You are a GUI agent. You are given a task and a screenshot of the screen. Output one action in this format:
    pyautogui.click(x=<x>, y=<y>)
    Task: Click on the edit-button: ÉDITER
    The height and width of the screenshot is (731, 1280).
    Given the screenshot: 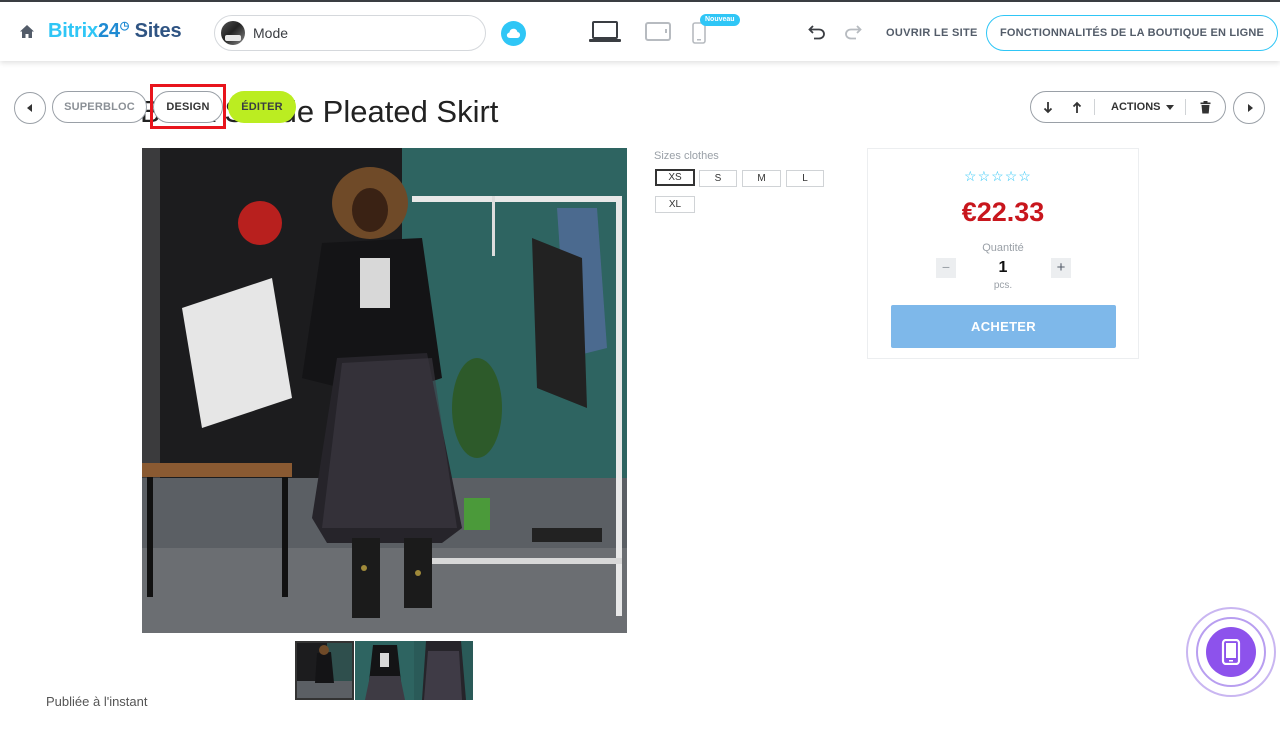 What is the action you would take?
    pyautogui.click(x=262, y=107)
    